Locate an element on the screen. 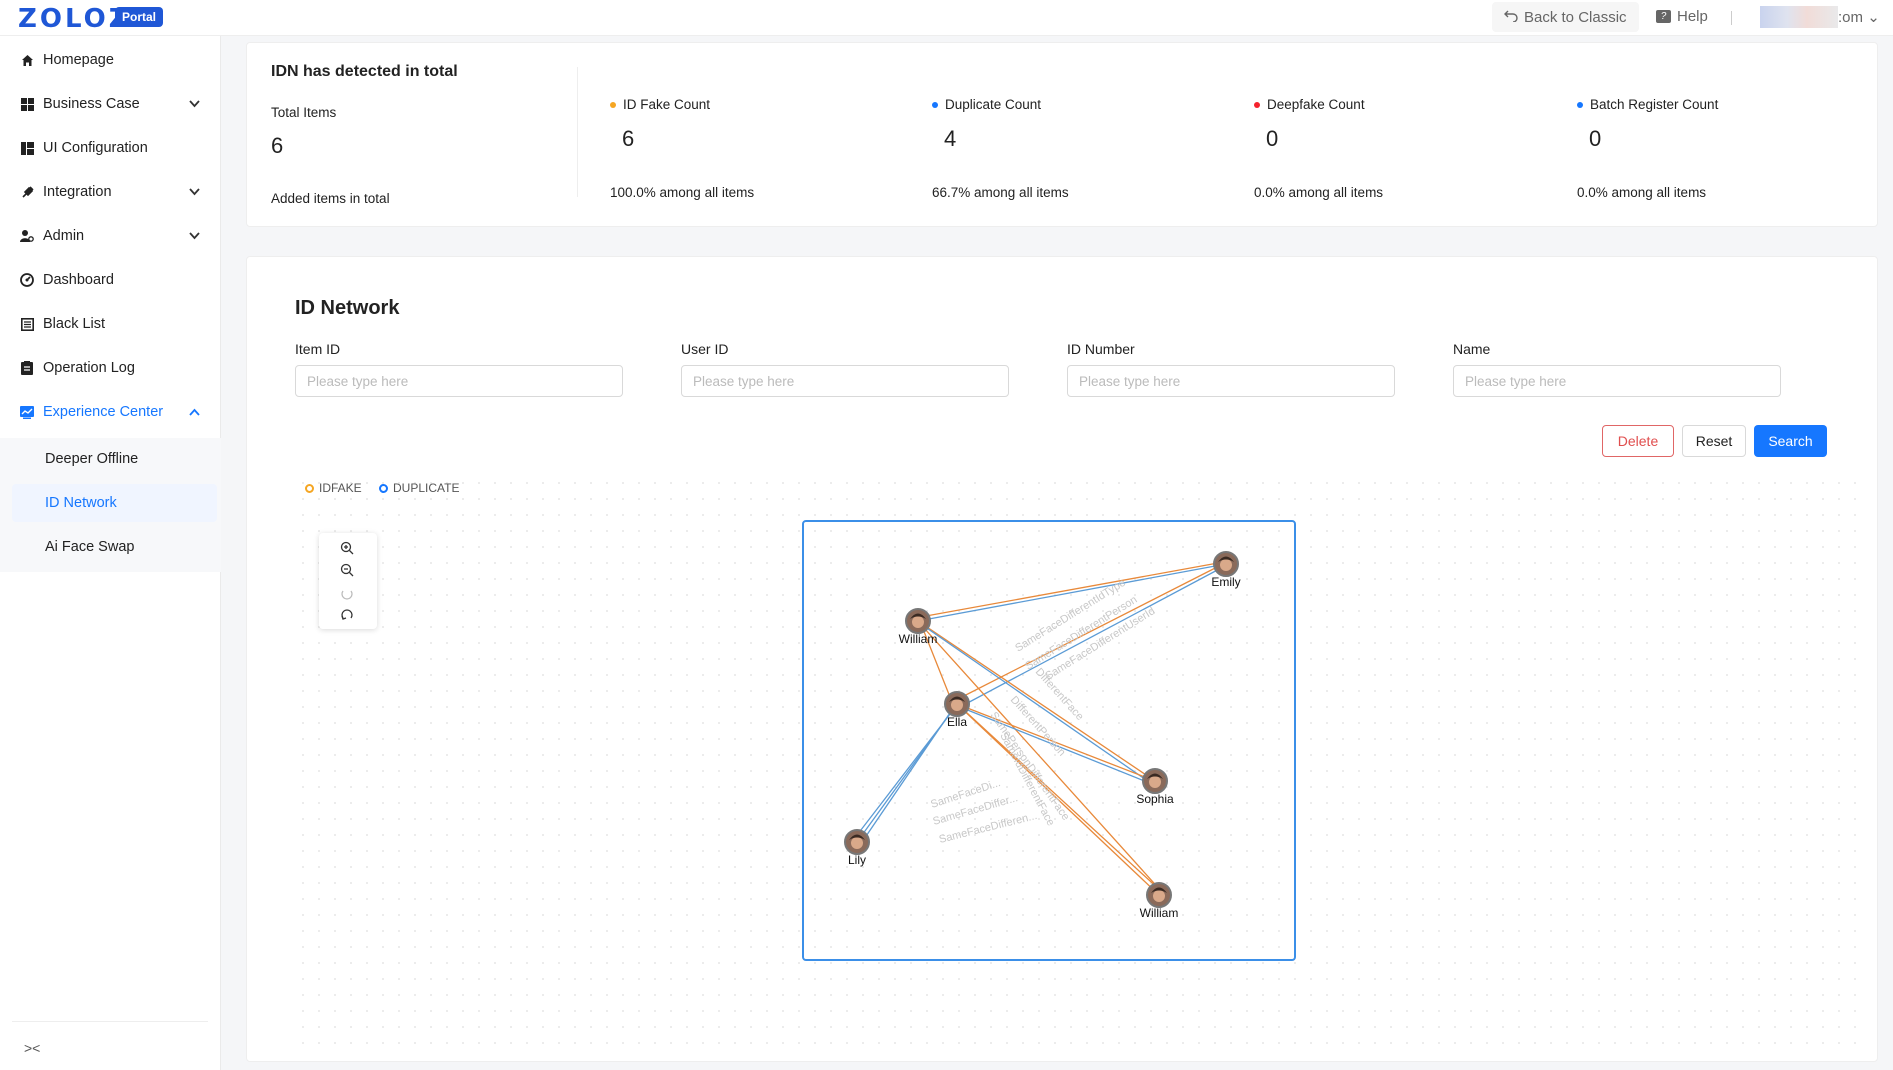 Image resolution: width=1893 pixels, height=1070 pixels. metric-value: 0 is located at coordinates (1595, 138).